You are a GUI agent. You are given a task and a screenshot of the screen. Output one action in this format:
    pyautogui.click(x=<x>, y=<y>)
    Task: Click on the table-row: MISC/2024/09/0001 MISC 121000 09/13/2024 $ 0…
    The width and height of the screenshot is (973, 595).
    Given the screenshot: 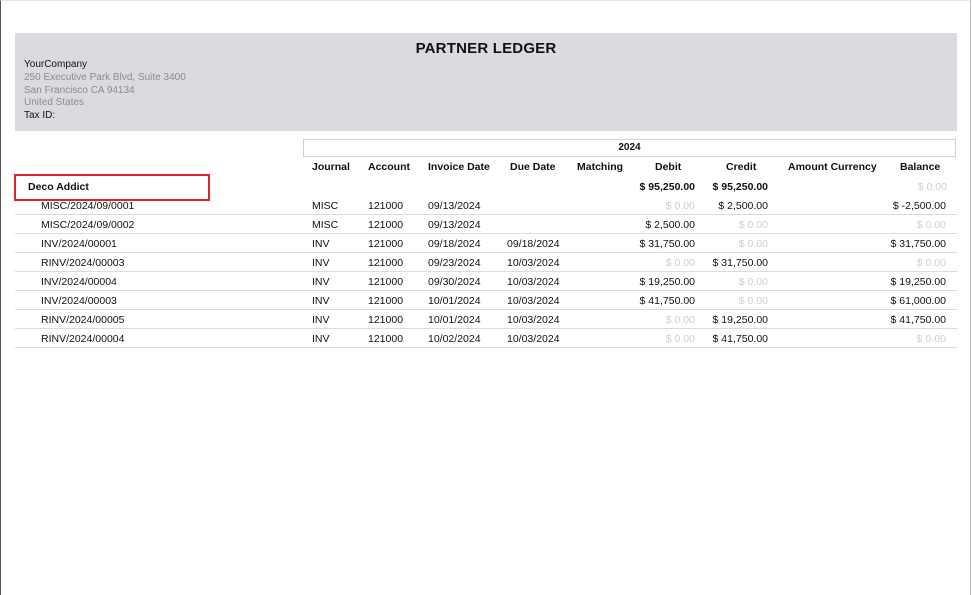 What is the action you would take?
    pyautogui.click(x=486, y=205)
    